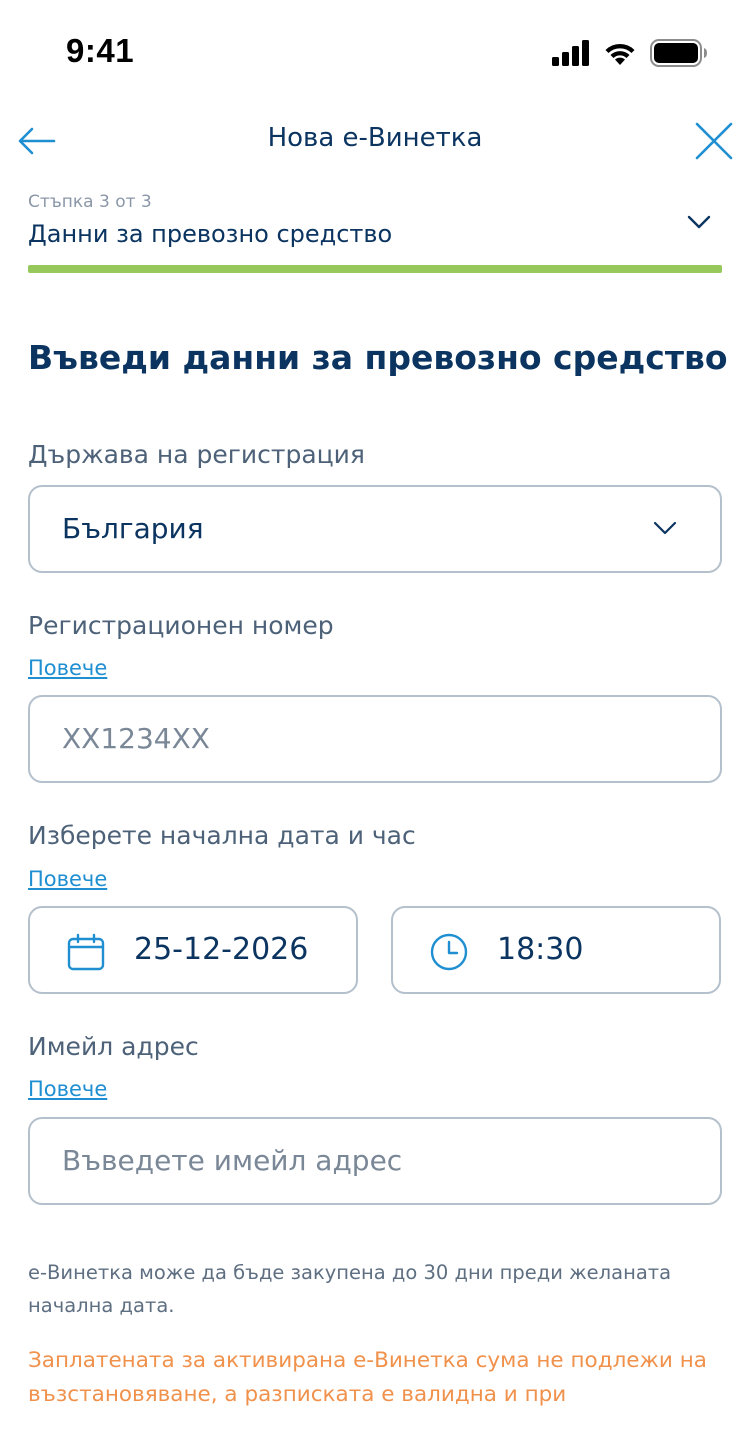  I want to click on status-icons, so click(630, 53).